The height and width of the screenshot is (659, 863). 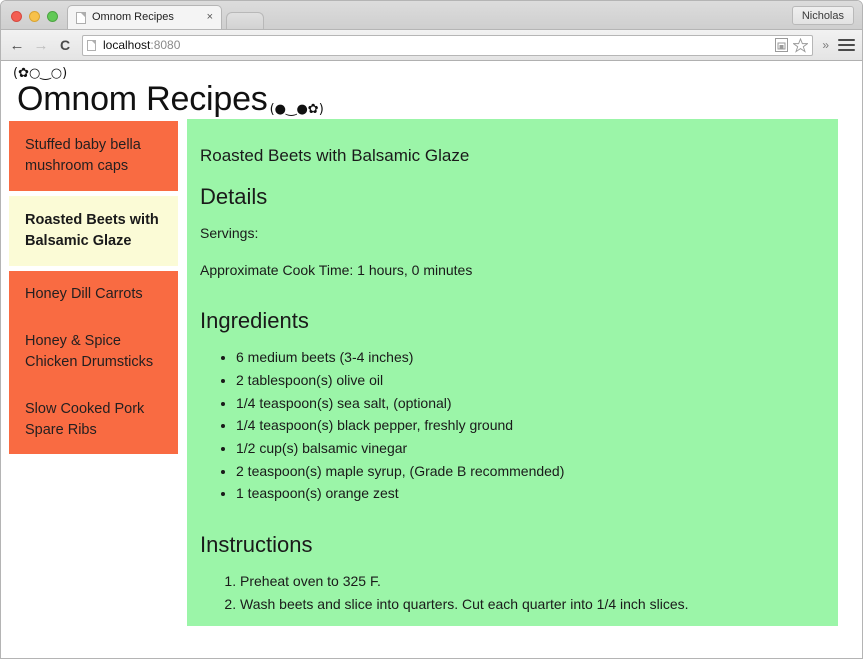 I want to click on url-text: localhost:8080, so click(x=436, y=45).